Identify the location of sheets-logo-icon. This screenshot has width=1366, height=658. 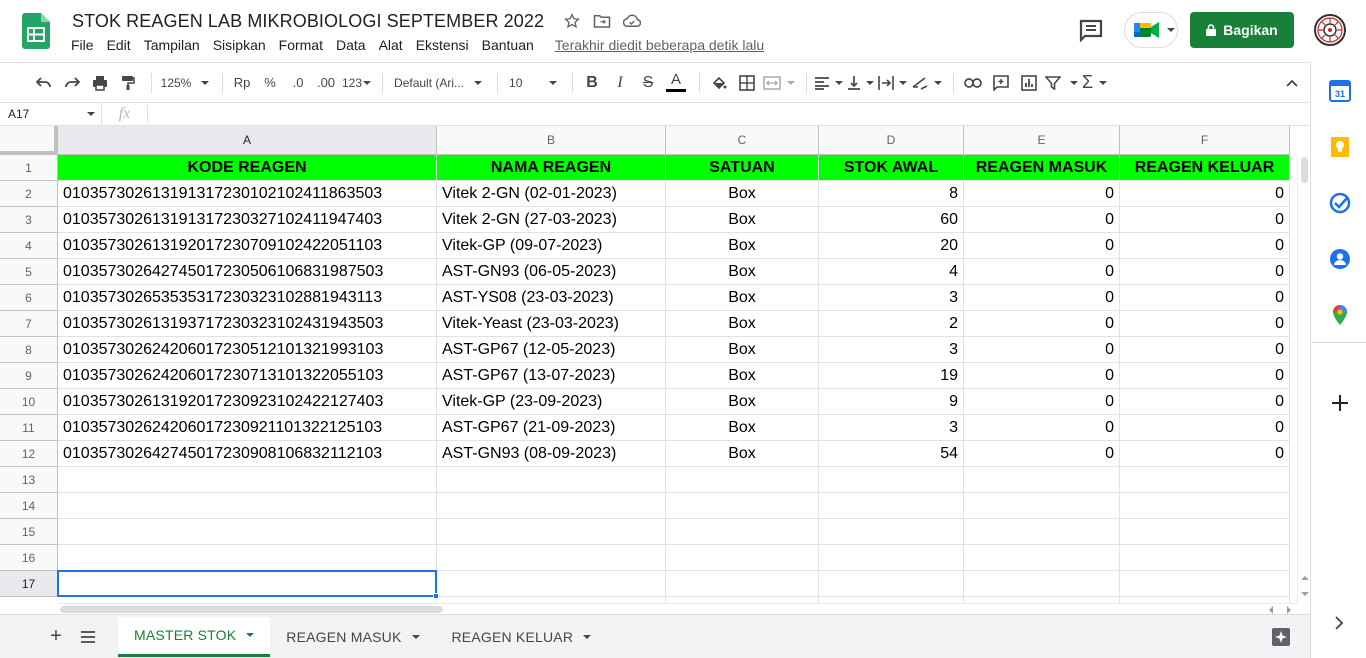
(36, 31).